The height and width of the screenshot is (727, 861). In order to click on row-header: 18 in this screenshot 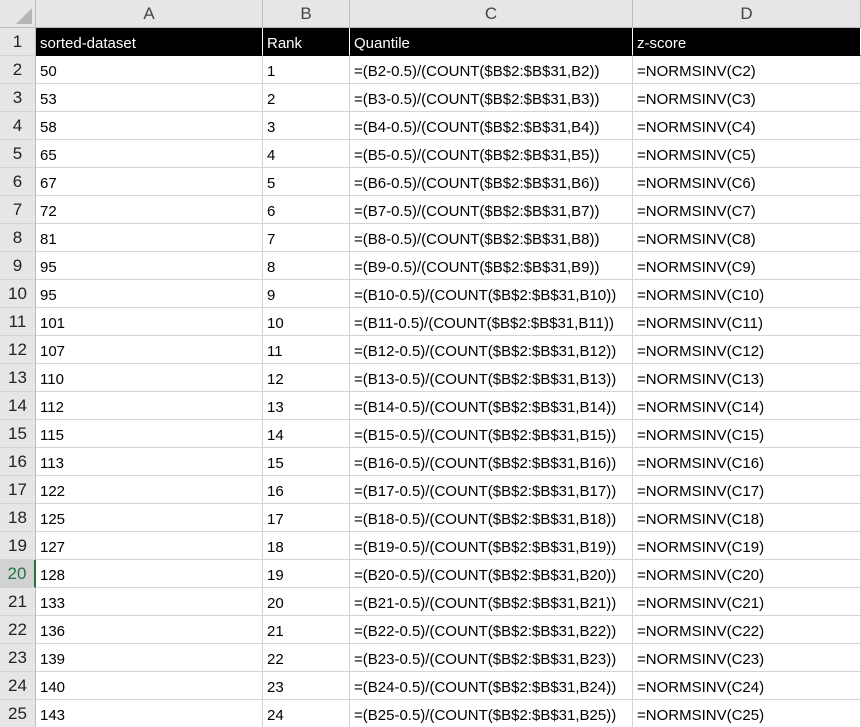, I will do `click(18, 518)`.